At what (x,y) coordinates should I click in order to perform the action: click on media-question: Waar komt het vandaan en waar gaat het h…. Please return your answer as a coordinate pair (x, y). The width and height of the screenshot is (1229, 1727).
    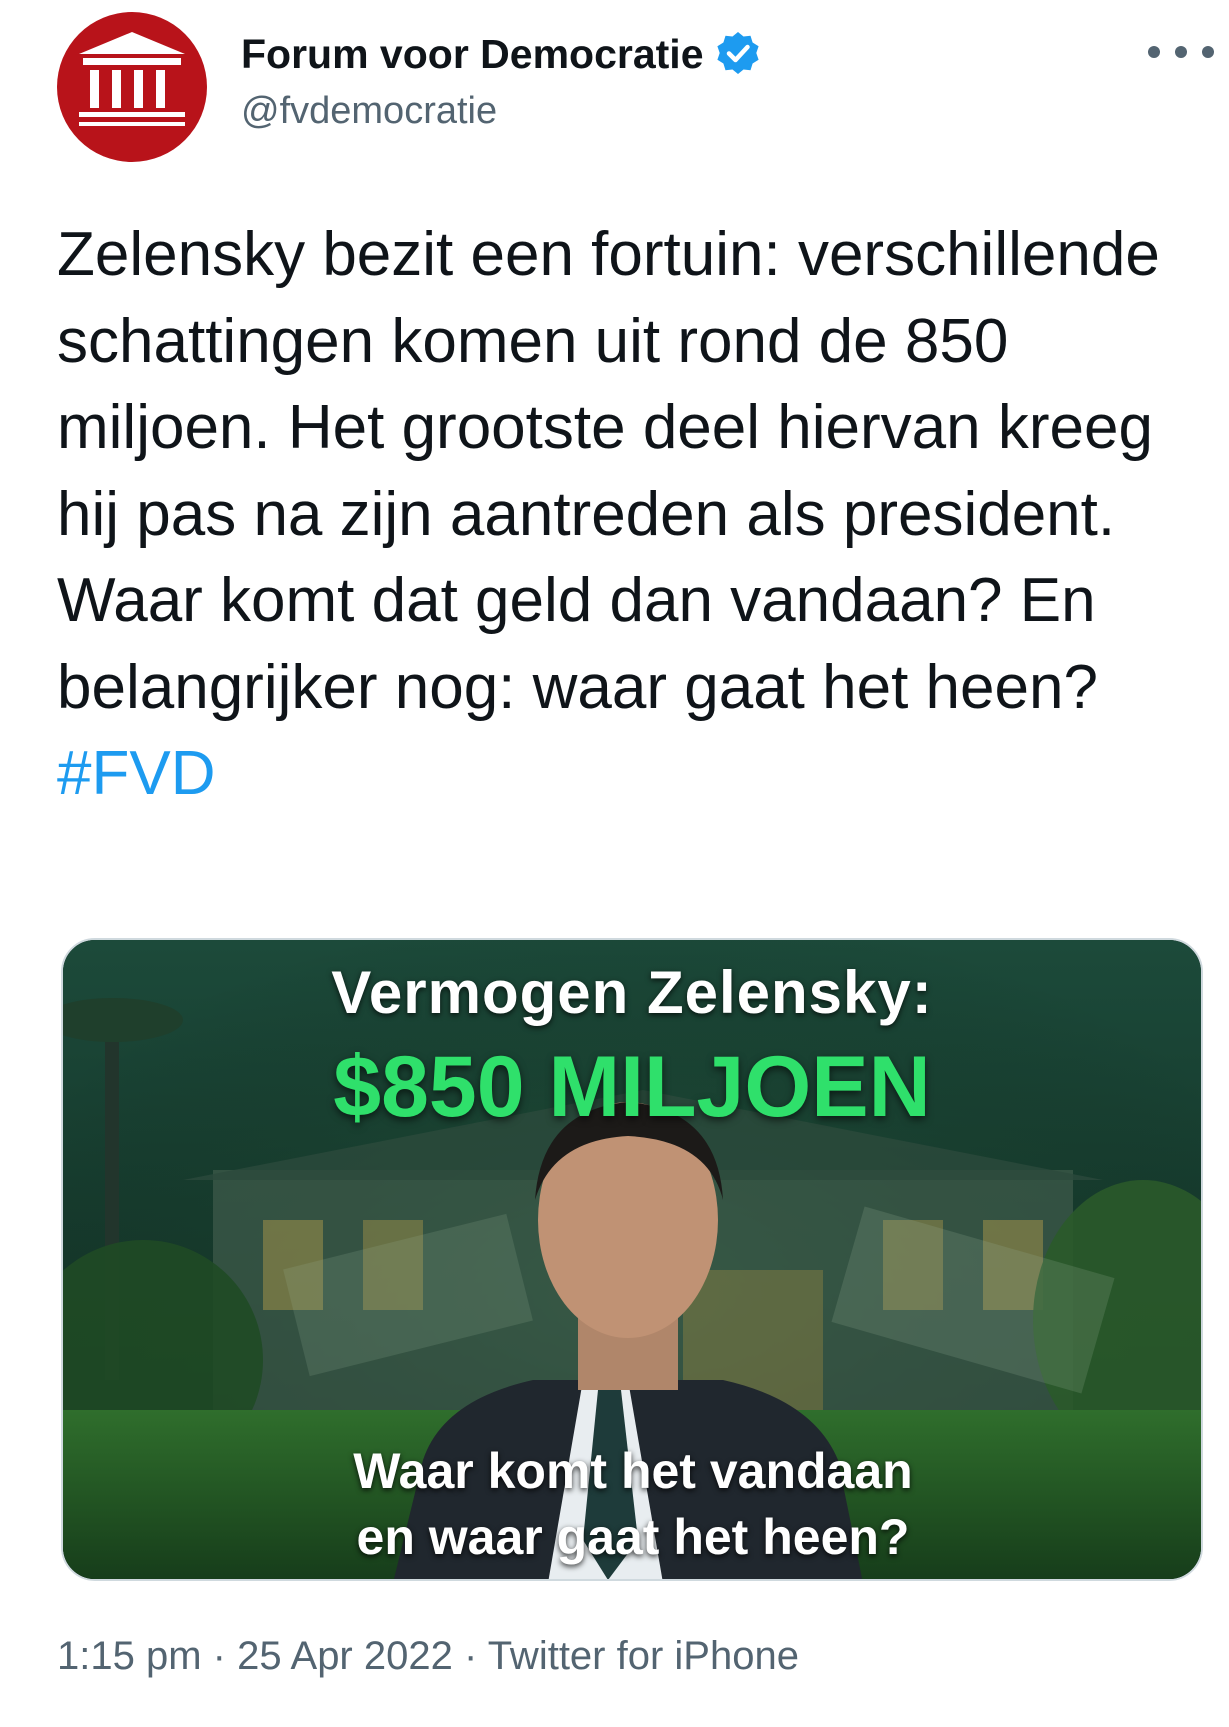
    Looking at the image, I should click on (633, 1504).